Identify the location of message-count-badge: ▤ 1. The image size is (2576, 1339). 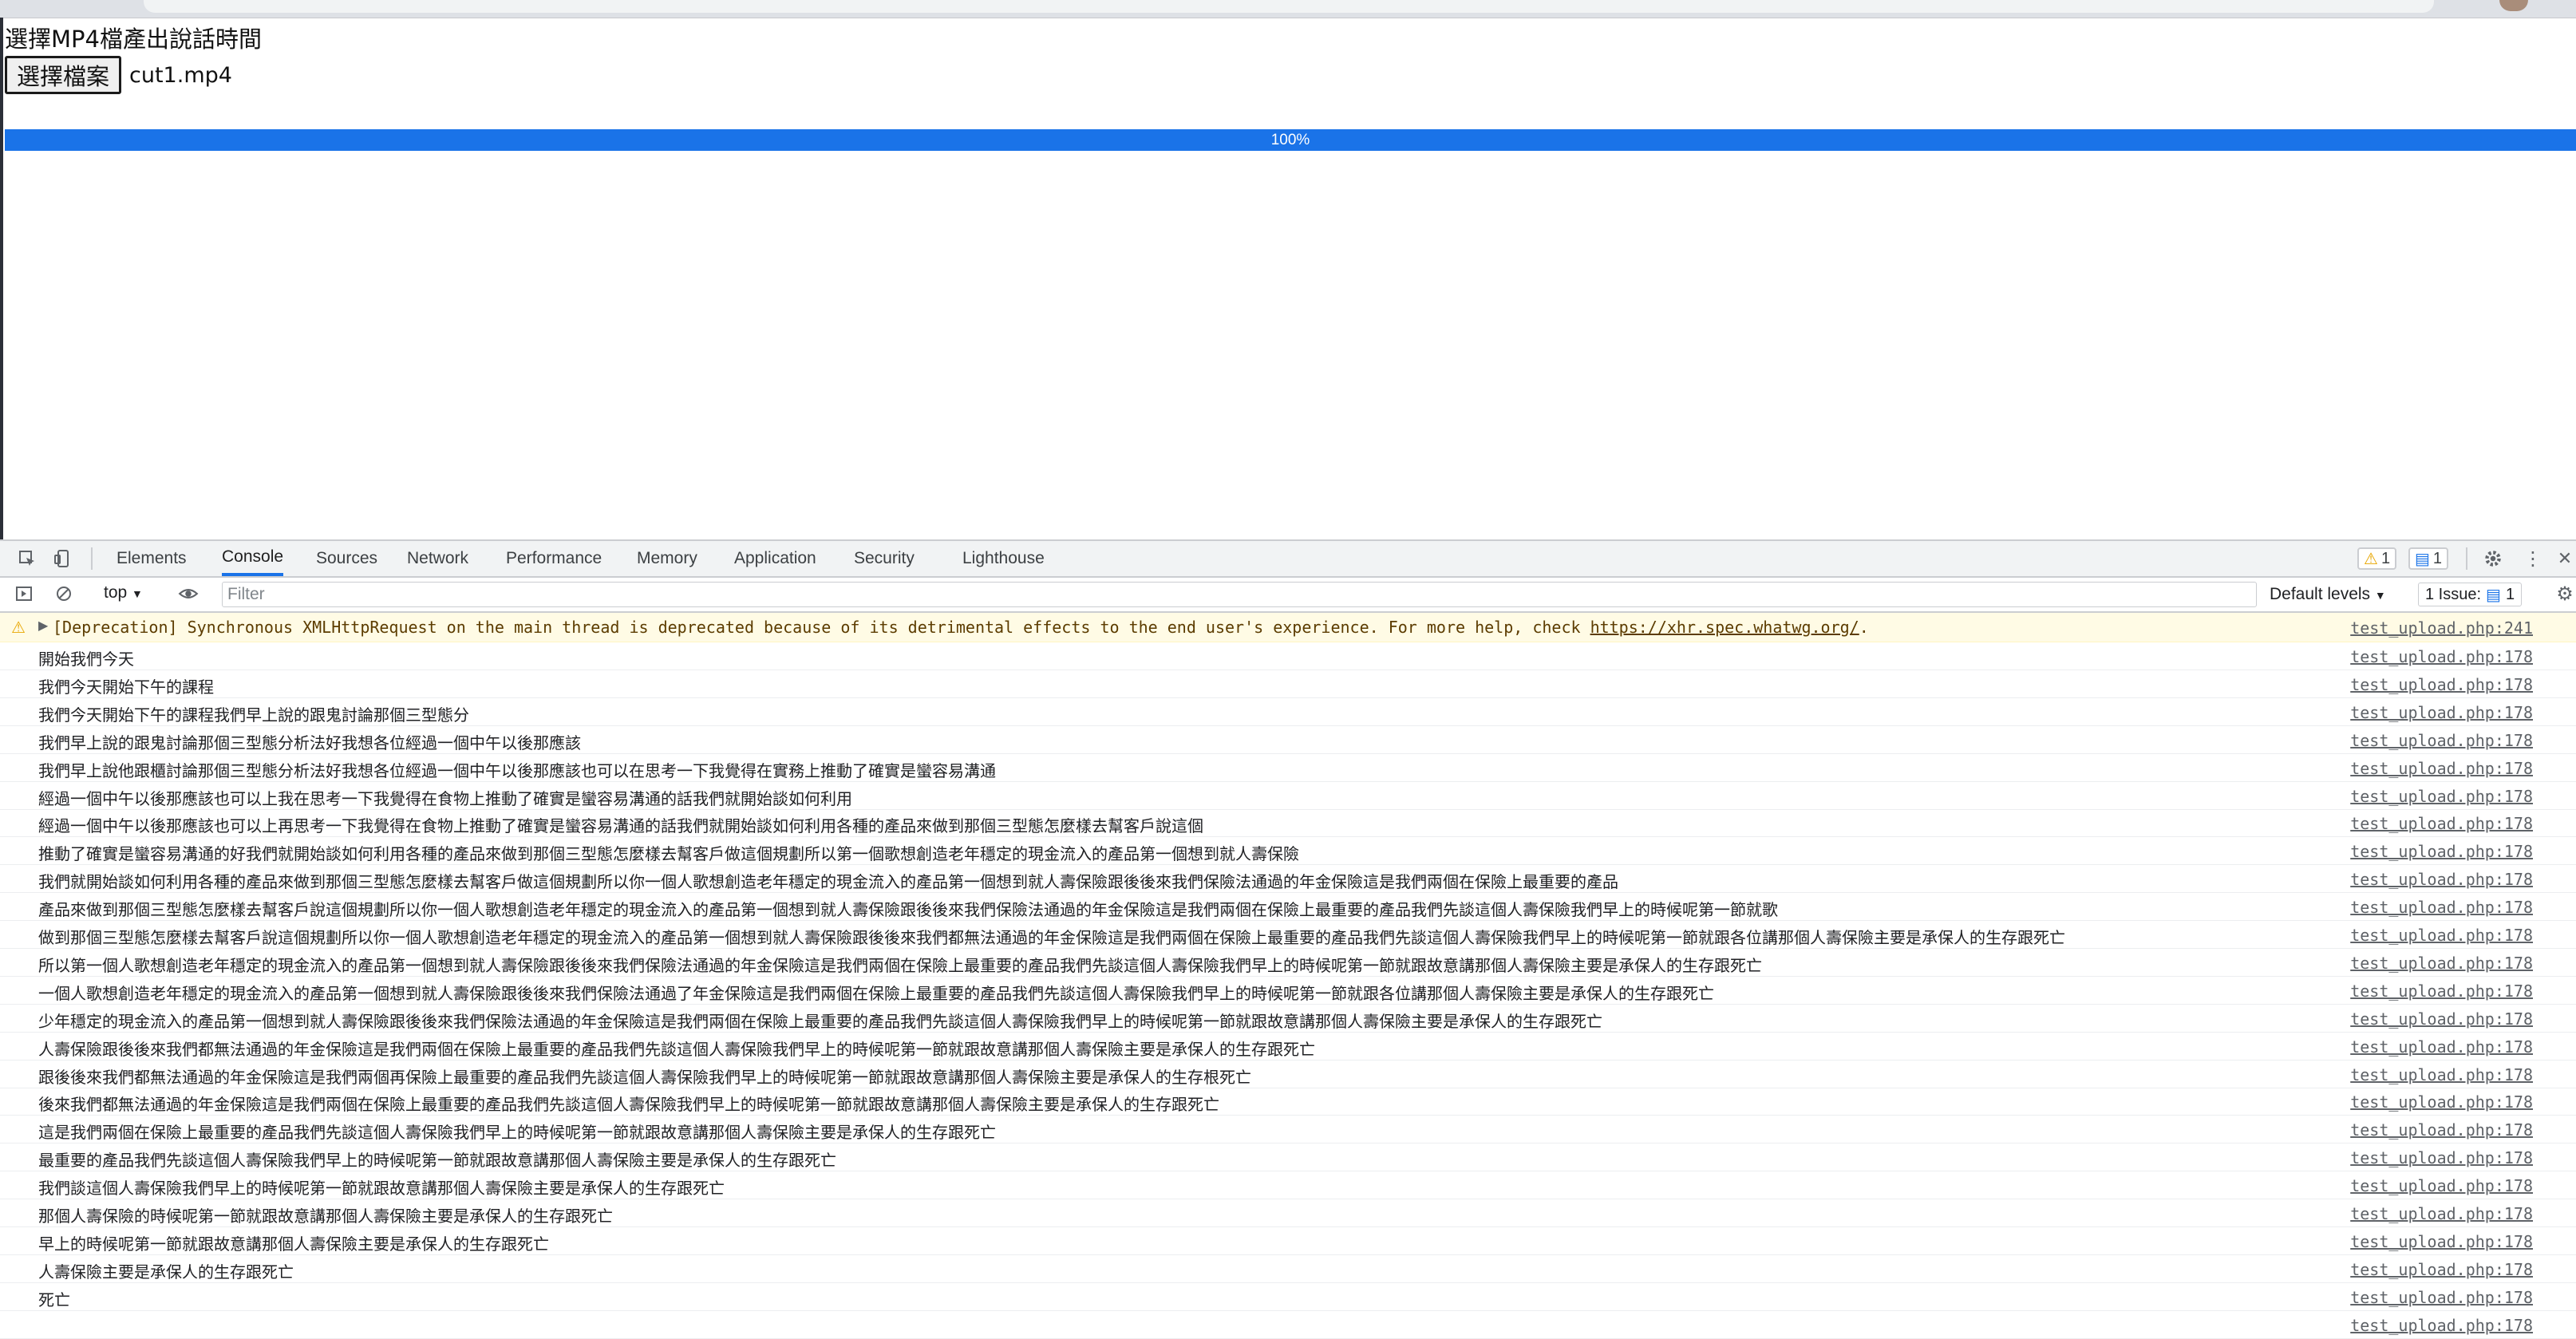
(2428, 558).